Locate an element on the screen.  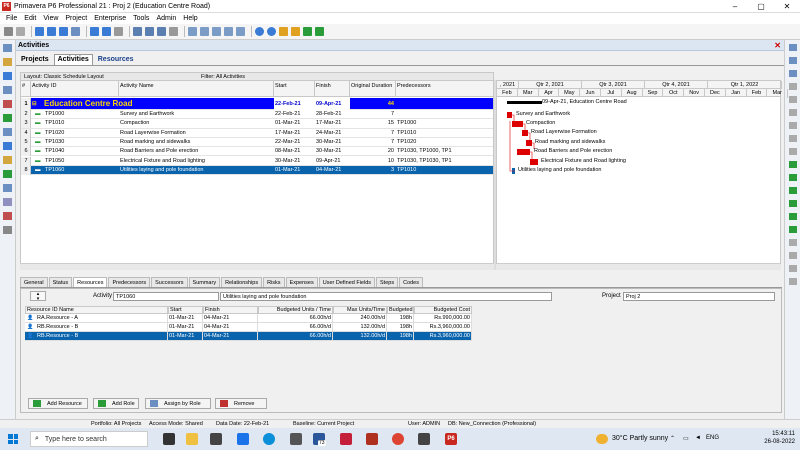
res-col-budgeted-units: Budgeted Units is located at coordinates (400, 310).